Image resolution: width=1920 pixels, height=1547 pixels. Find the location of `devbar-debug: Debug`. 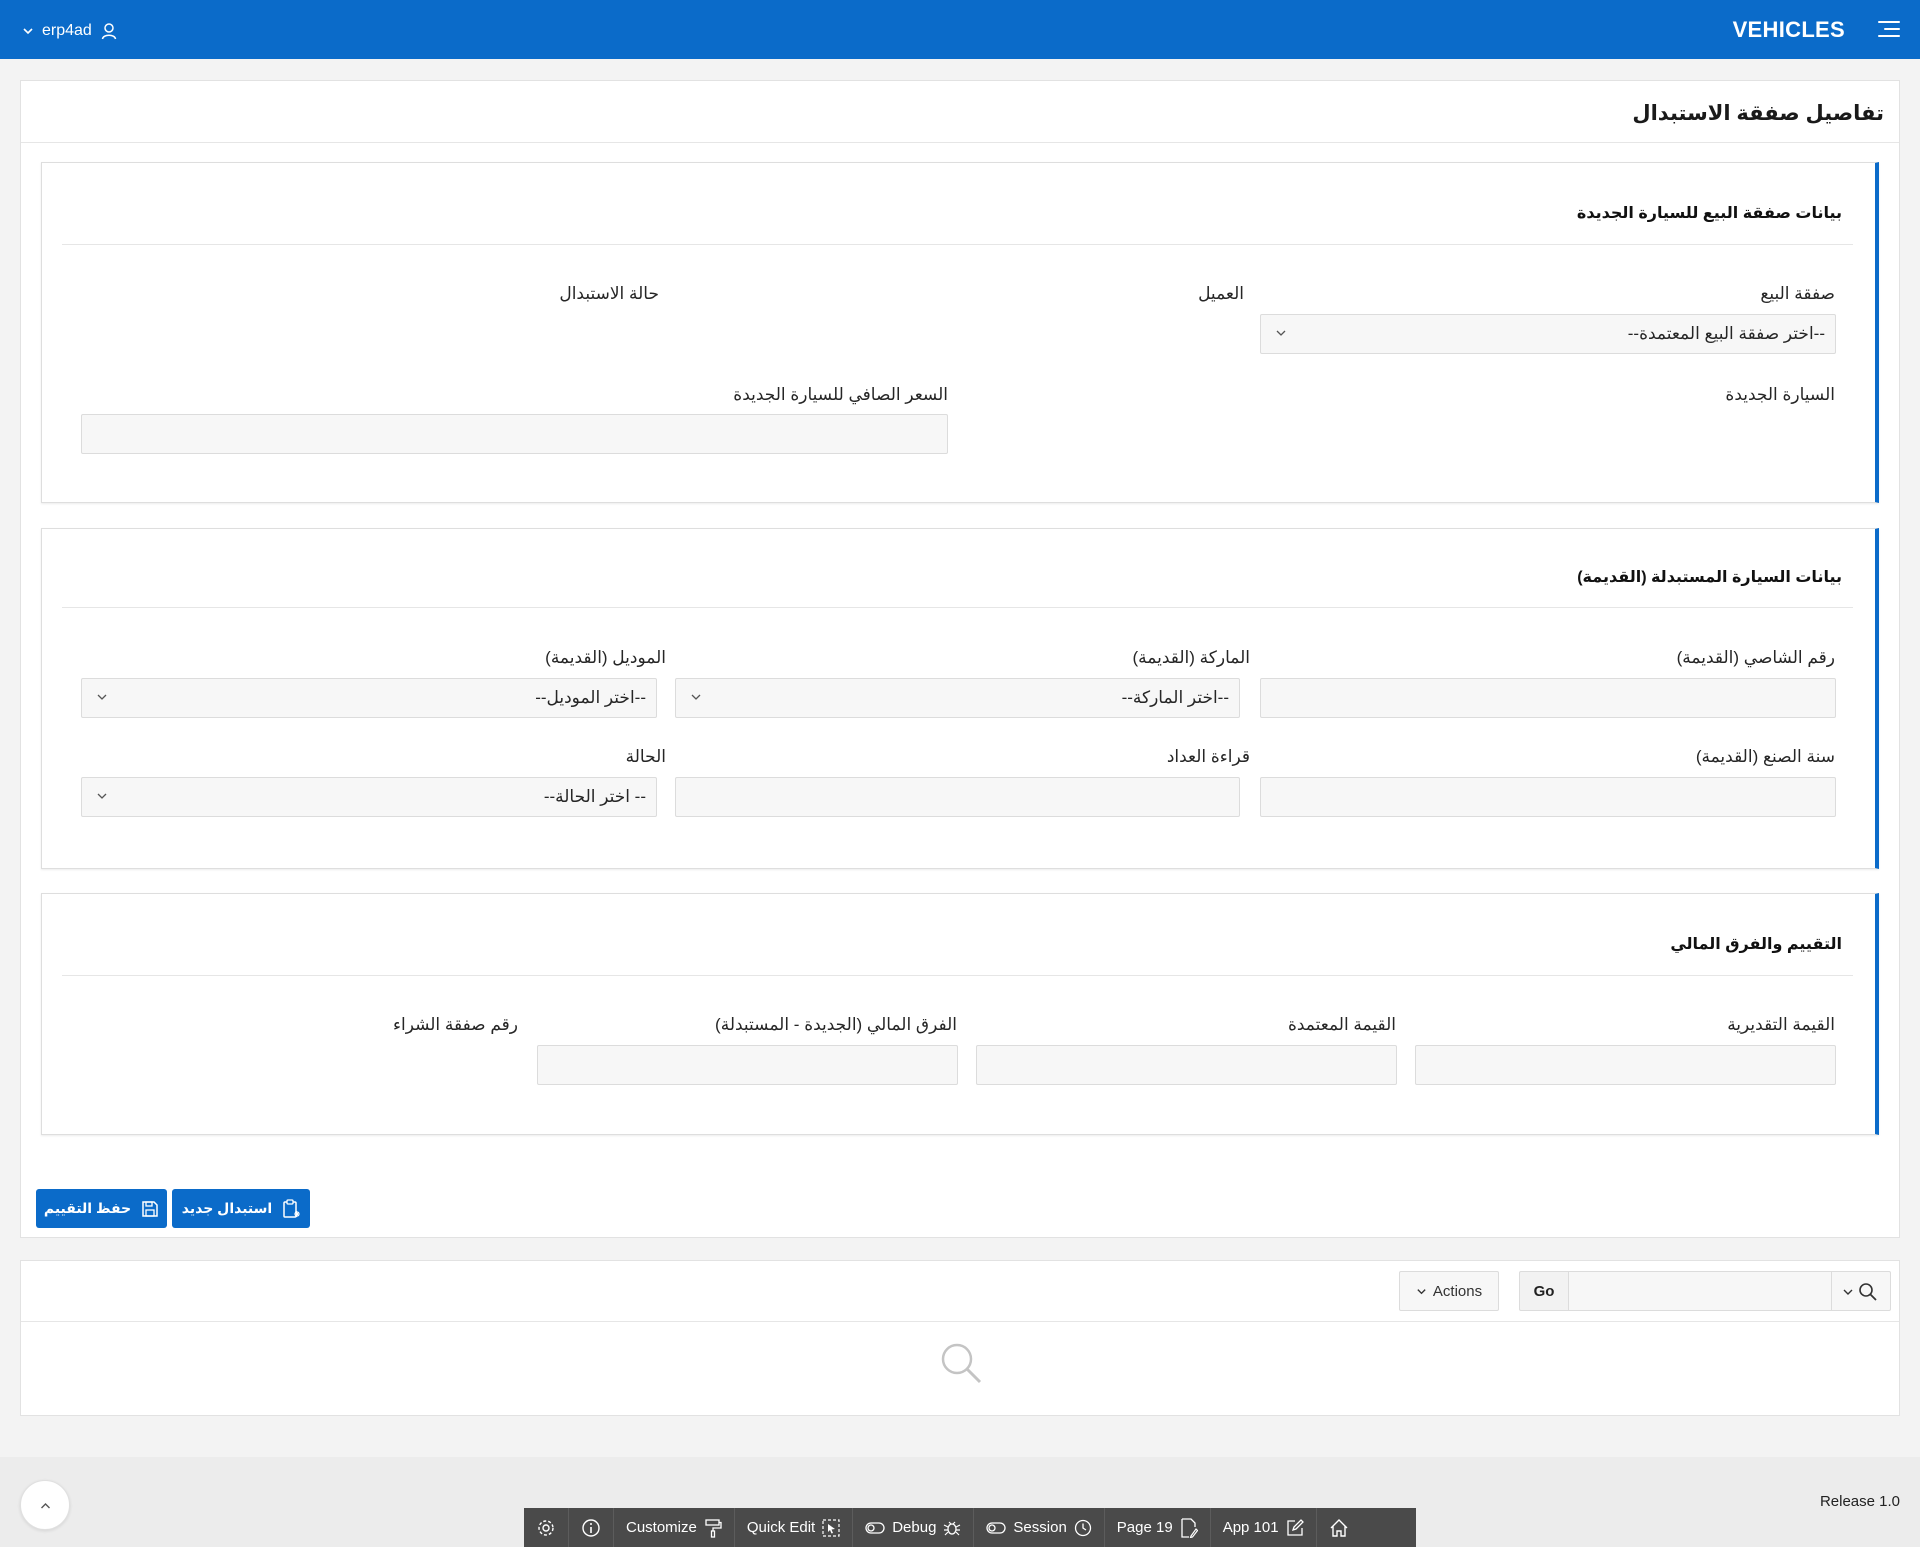

devbar-debug: Debug is located at coordinates (914, 1527).